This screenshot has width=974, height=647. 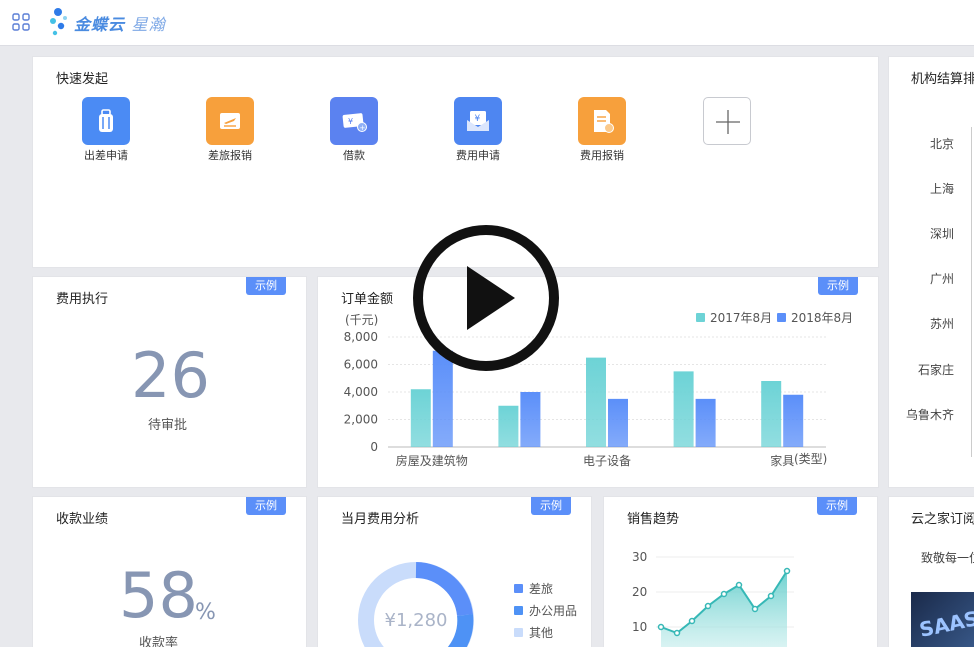 I want to click on quick-action-expense-request: ¥ 费用申请, so click(x=478, y=130).